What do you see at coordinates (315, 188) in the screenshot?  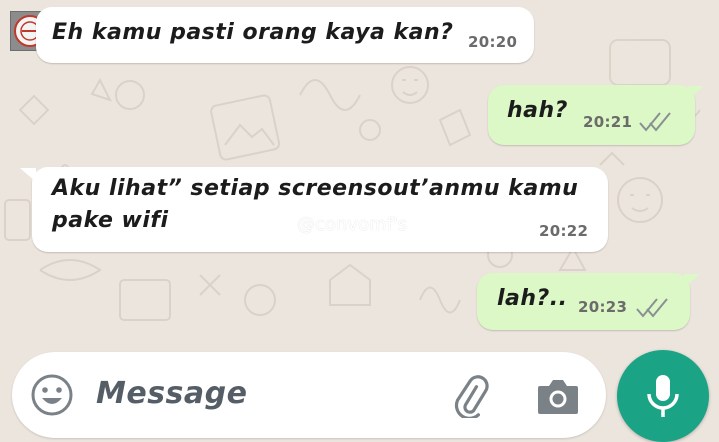 I see `message-text-line-1: Aku lihat” setiap screensout’anmu kamu` at bounding box center [315, 188].